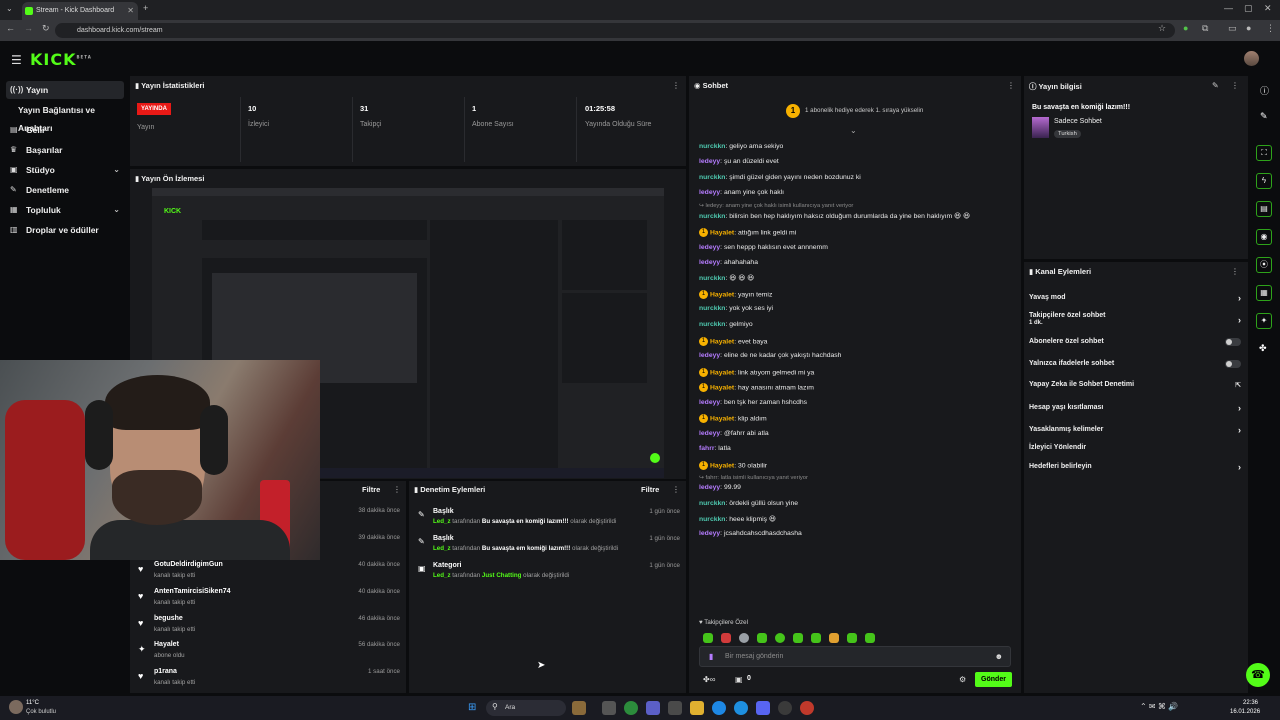 The image size is (1280, 720). What do you see at coordinates (857, 247) in the screenshot?
I see `chat-message: ledeyy: sen heppp haklısın evet annnemm` at bounding box center [857, 247].